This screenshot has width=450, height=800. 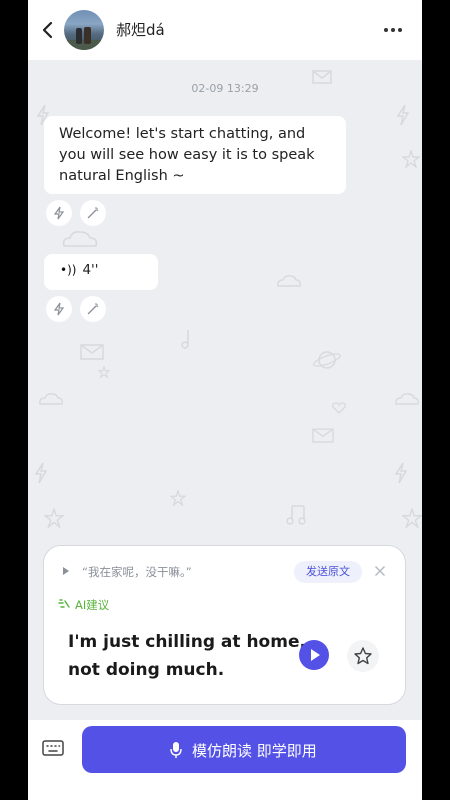 I want to click on audio-message-bubble: •)) 4'', so click(x=101, y=272).